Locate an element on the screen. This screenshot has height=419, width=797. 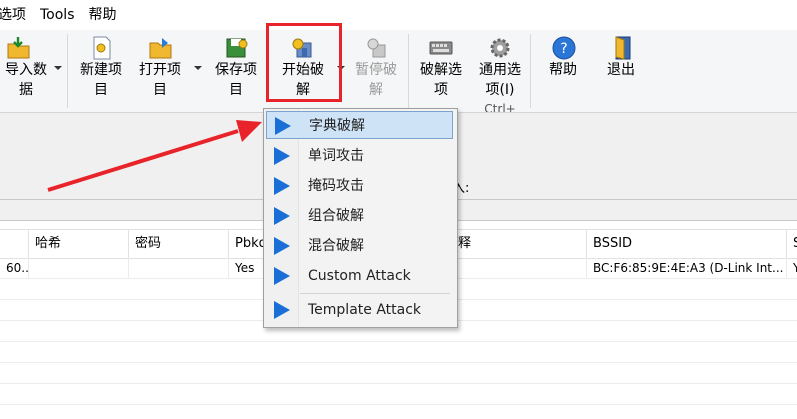
menu-item-dictionary-crack: 字典破解 is located at coordinates (359, 125).